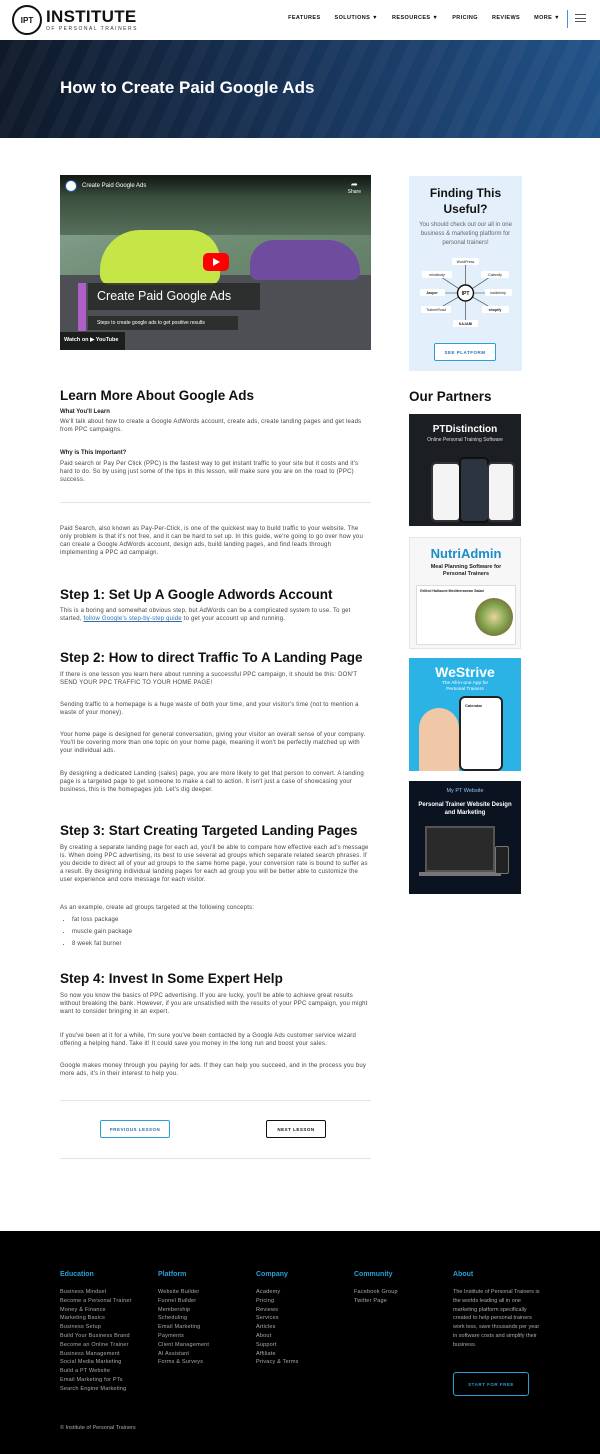 Image resolution: width=600 pixels, height=1454 pixels. Describe the element at coordinates (187, 87) in the screenshot. I see `page-title: How to Create Paid Google Ads` at that location.